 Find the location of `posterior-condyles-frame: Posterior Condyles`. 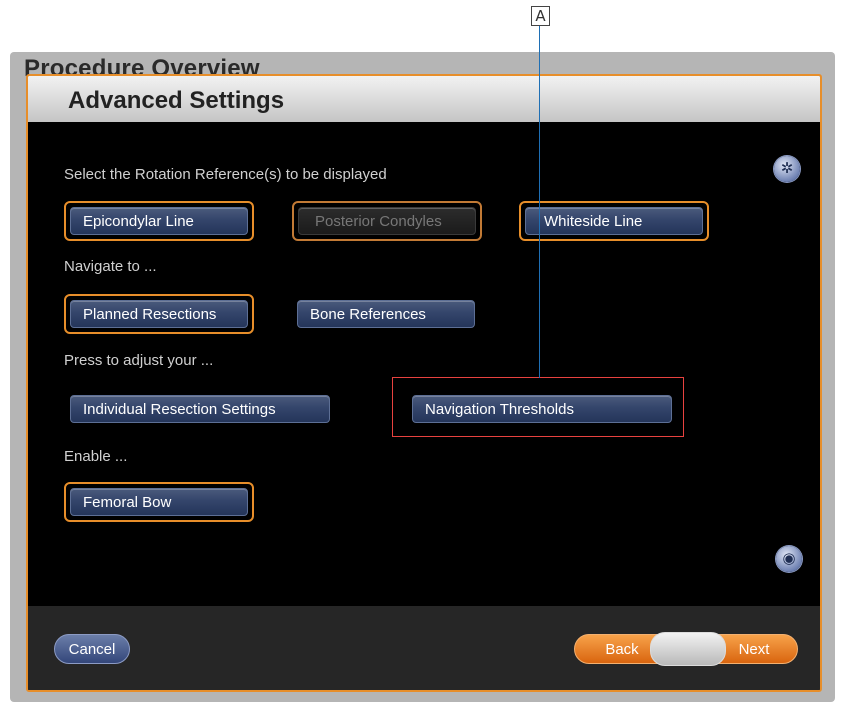

posterior-condyles-frame: Posterior Condyles is located at coordinates (387, 221).